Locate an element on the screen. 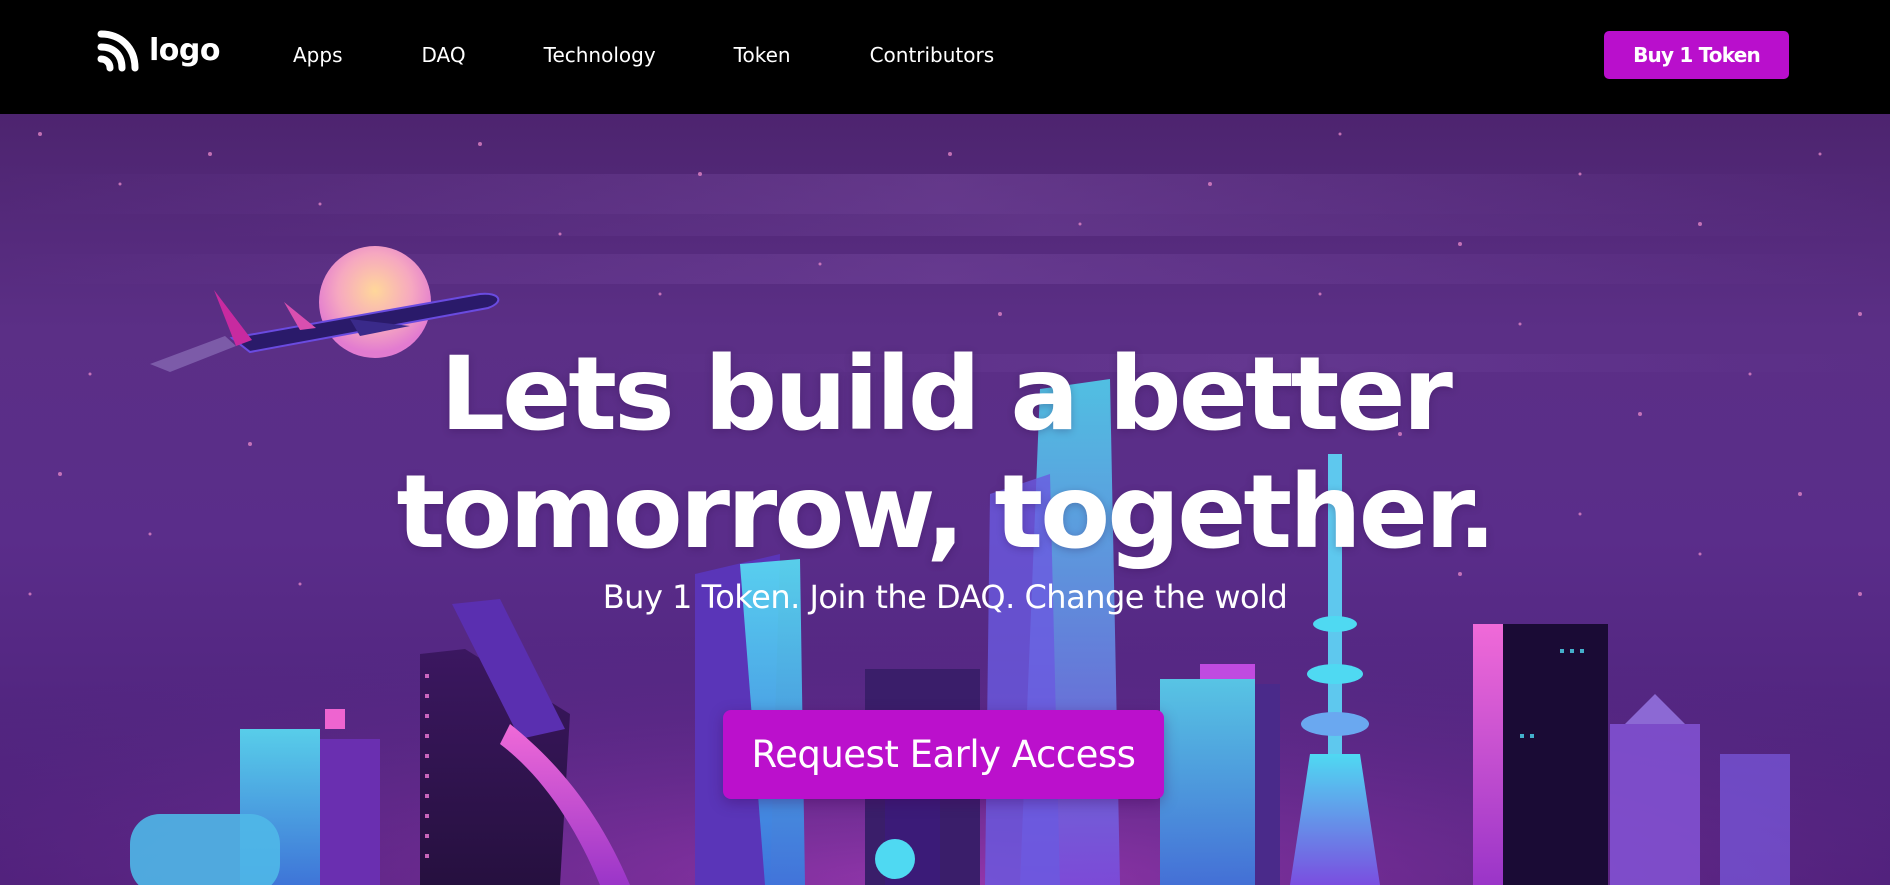 Image resolution: width=1890 pixels, height=885 pixels. rss-feed-icon is located at coordinates (118, 51).